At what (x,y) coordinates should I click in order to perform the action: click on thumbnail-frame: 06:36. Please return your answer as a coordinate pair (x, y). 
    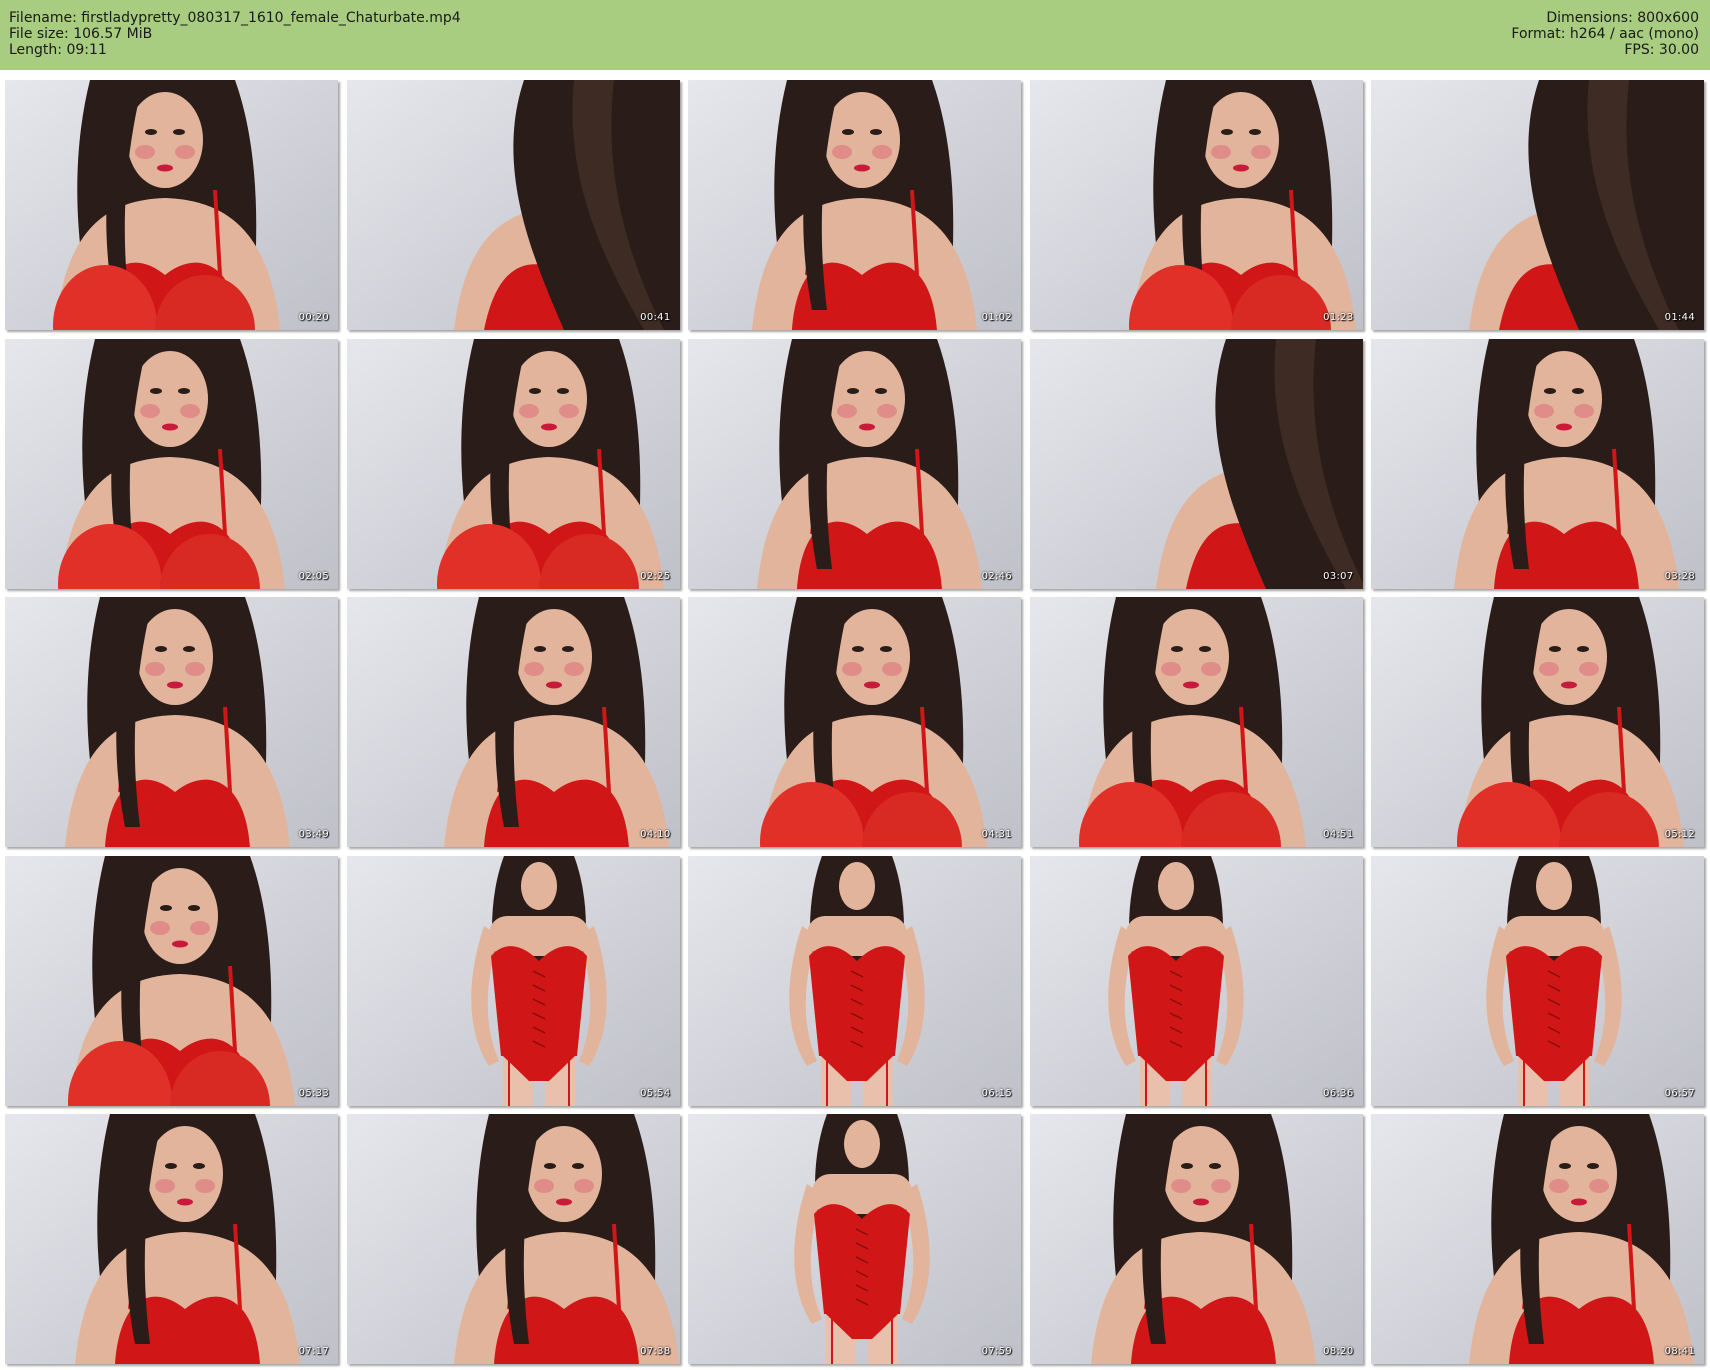
    Looking at the image, I should click on (1196, 980).